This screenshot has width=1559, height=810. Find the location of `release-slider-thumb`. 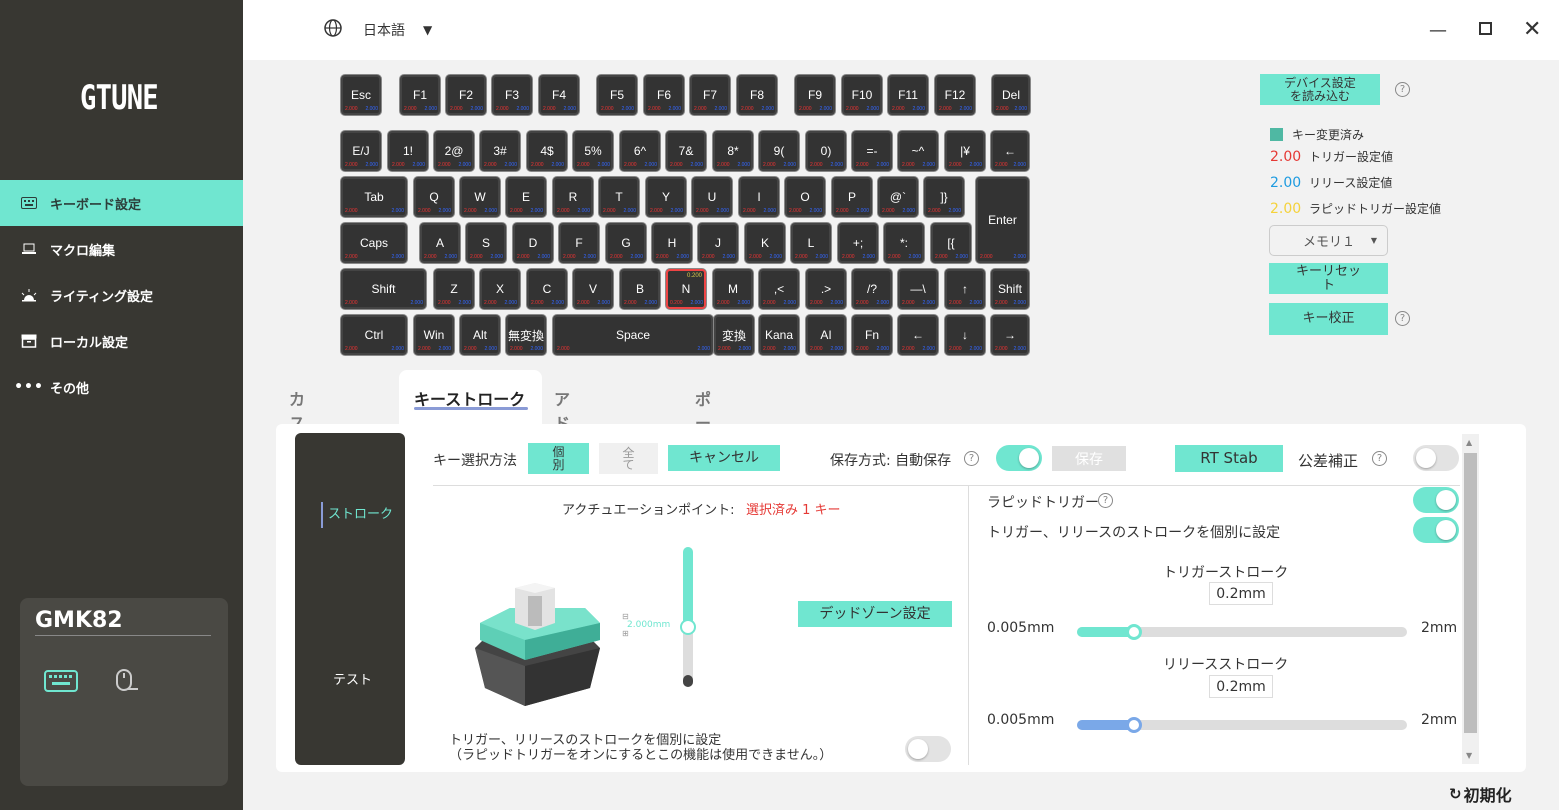

release-slider-thumb is located at coordinates (1134, 725).